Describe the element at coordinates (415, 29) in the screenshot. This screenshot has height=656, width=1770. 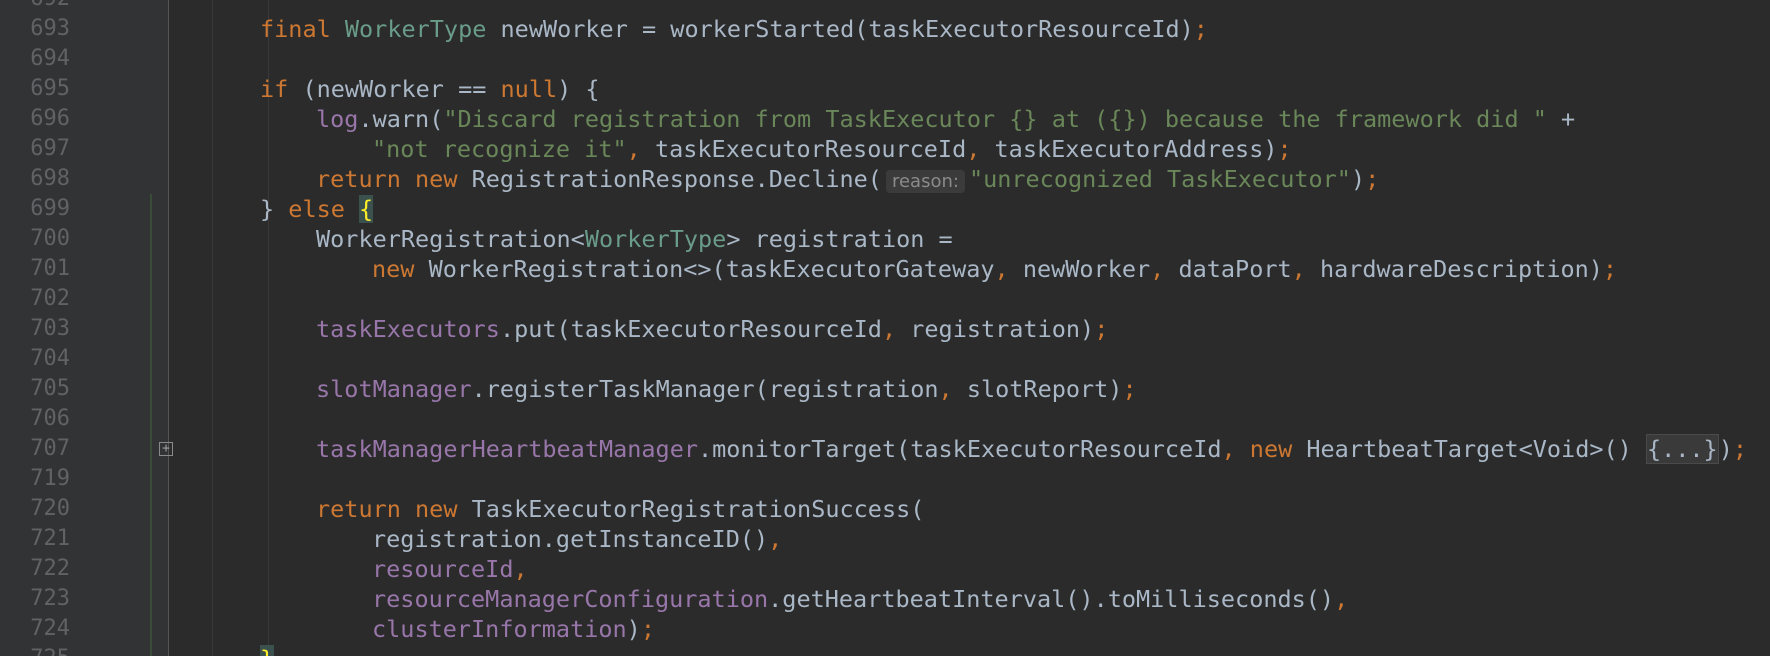
I see `code-token: WorkerType` at that location.